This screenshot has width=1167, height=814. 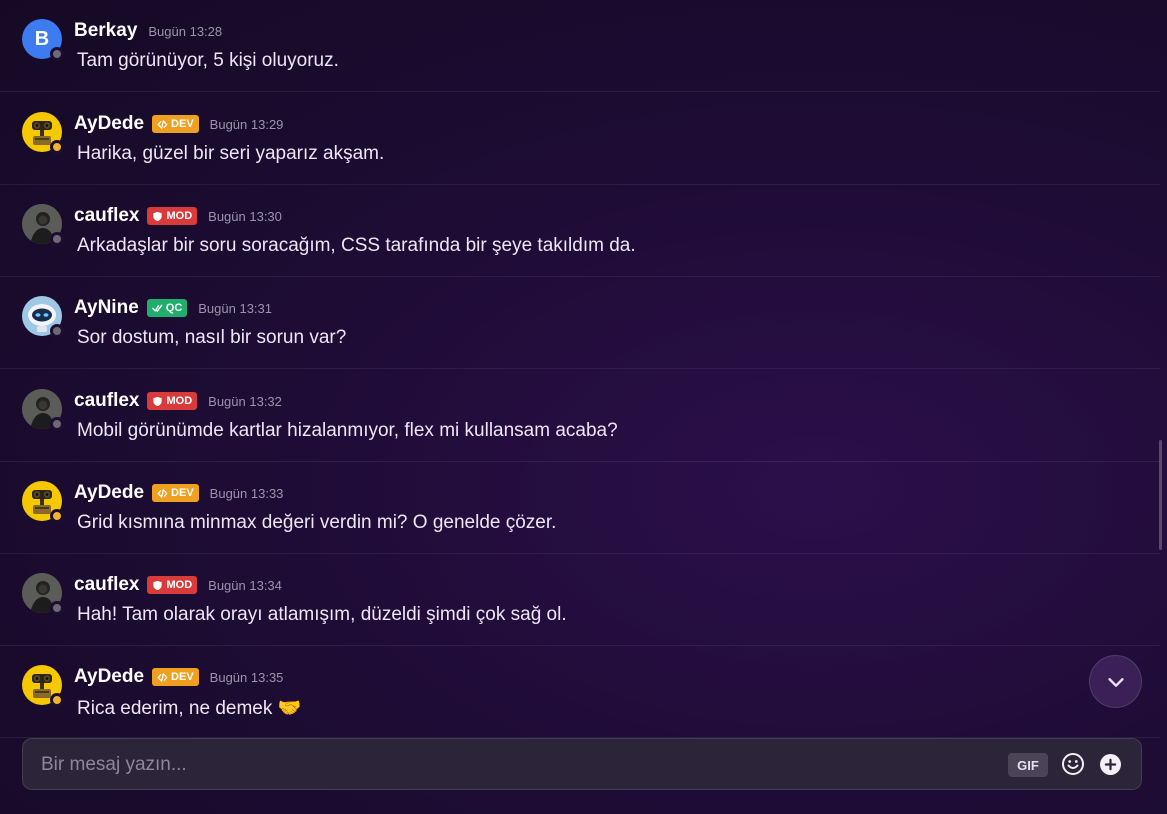 I want to click on chevron-down-icon, so click(x=1115, y=682).